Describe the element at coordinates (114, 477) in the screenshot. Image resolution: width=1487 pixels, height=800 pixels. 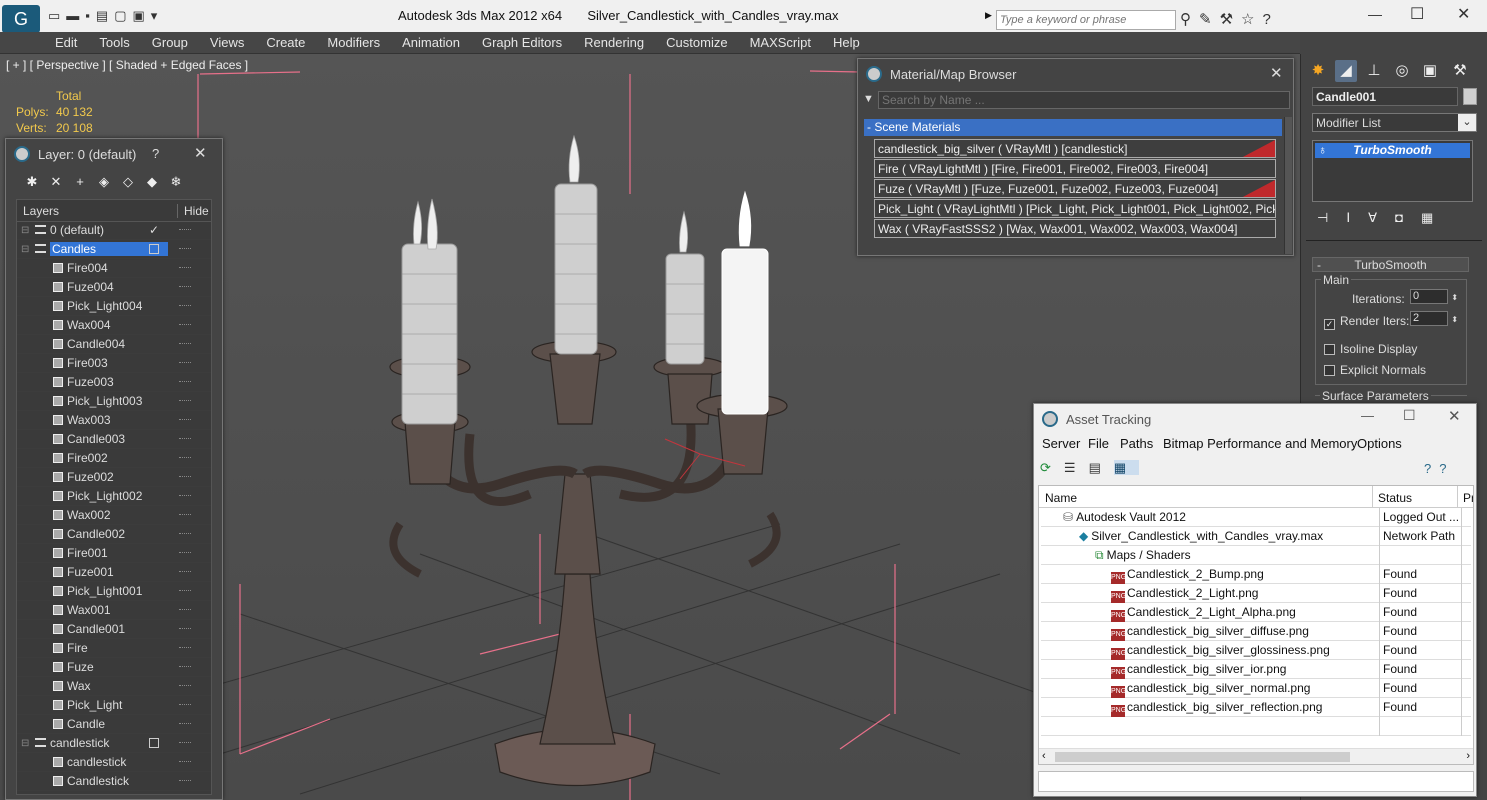
I see `layer-object-row: Fuze002` at that location.